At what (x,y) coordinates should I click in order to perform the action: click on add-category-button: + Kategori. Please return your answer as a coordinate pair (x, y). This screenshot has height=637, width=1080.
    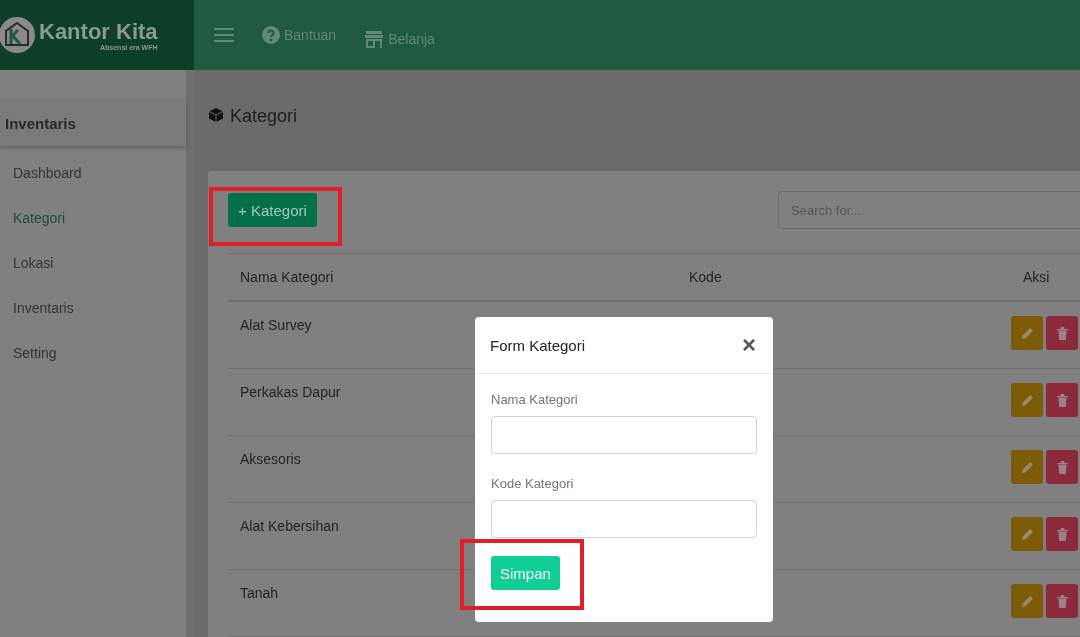
    Looking at the image, I should click on (272, 210).